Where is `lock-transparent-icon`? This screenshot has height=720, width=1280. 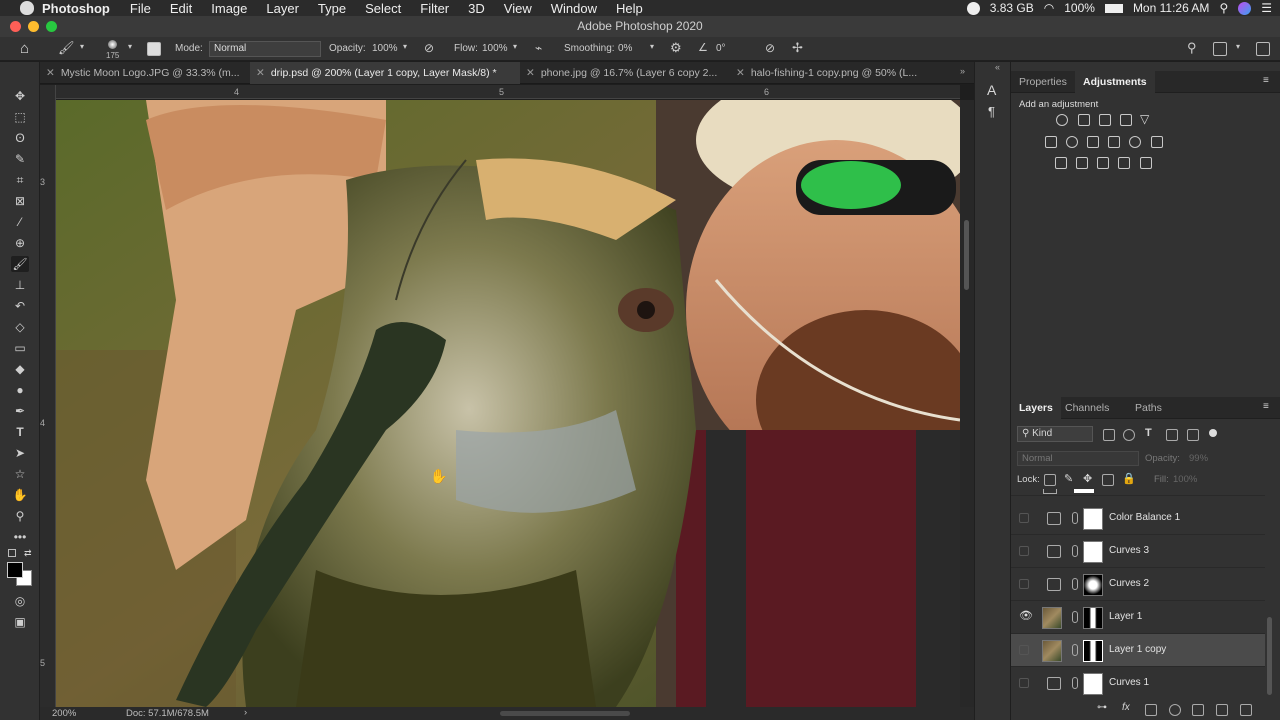
lock-transparent-icon is located at coordinates (1050, 480).